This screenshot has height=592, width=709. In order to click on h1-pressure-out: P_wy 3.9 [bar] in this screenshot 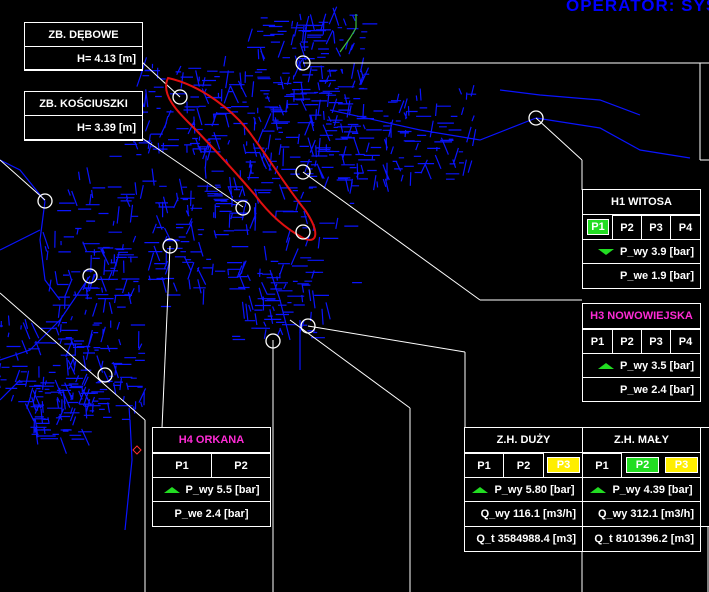, I will do `click(657, 251)`.